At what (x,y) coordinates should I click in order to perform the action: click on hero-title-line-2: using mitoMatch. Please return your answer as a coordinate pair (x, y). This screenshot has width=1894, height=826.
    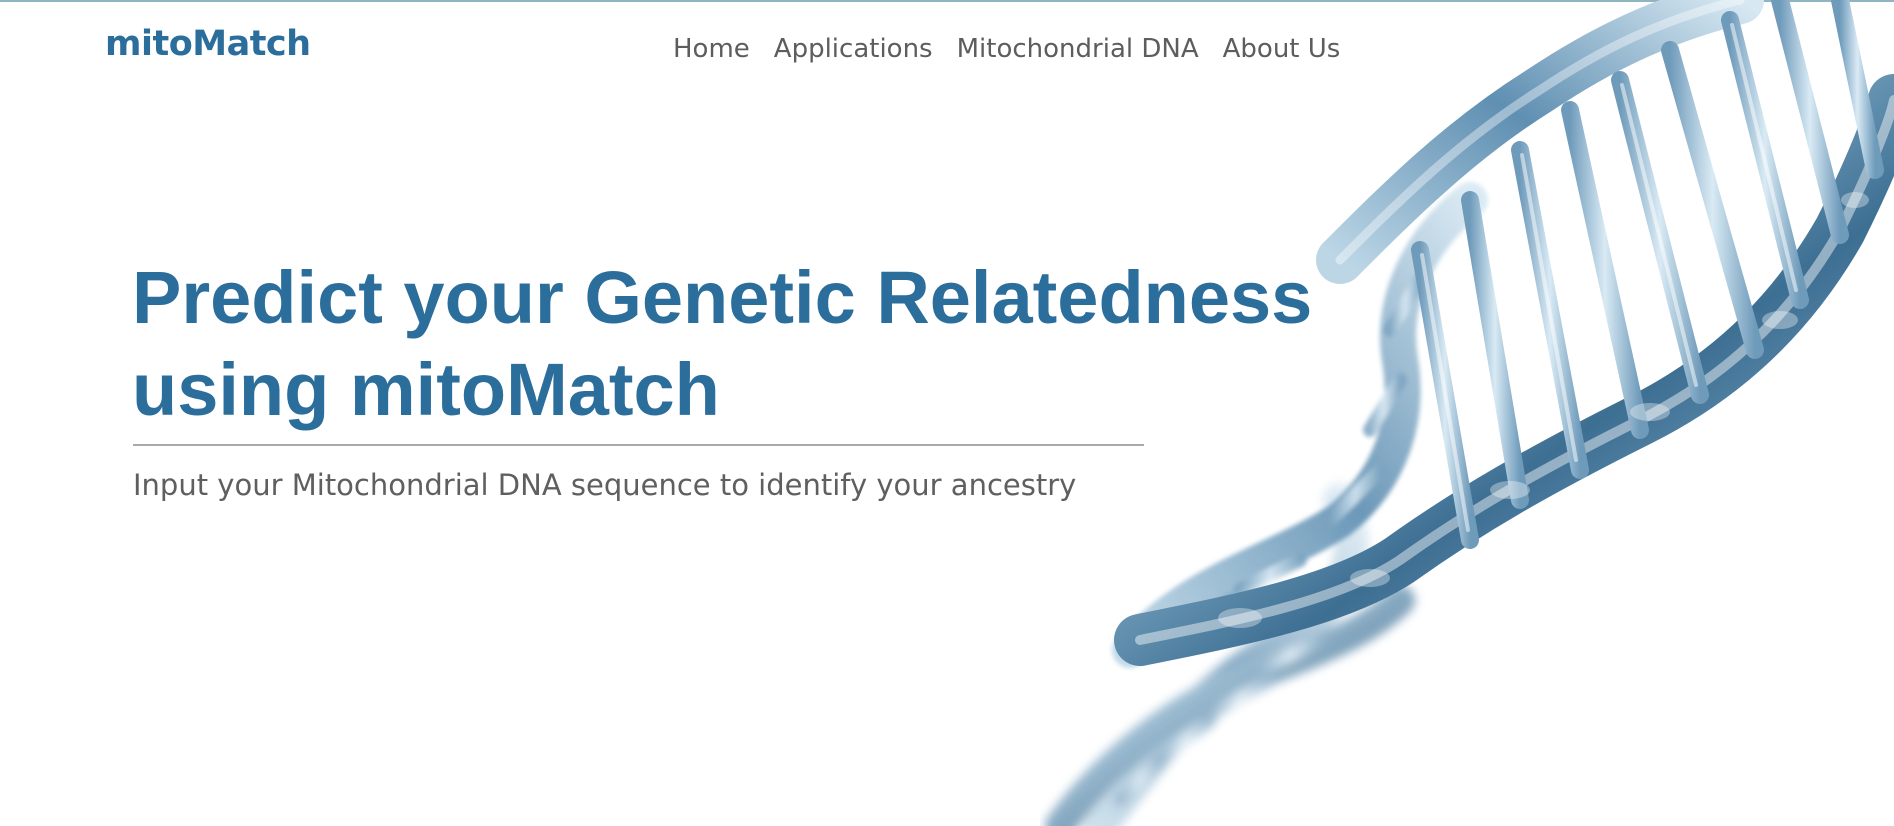
    Looking at the image, I should click on (426, 389).